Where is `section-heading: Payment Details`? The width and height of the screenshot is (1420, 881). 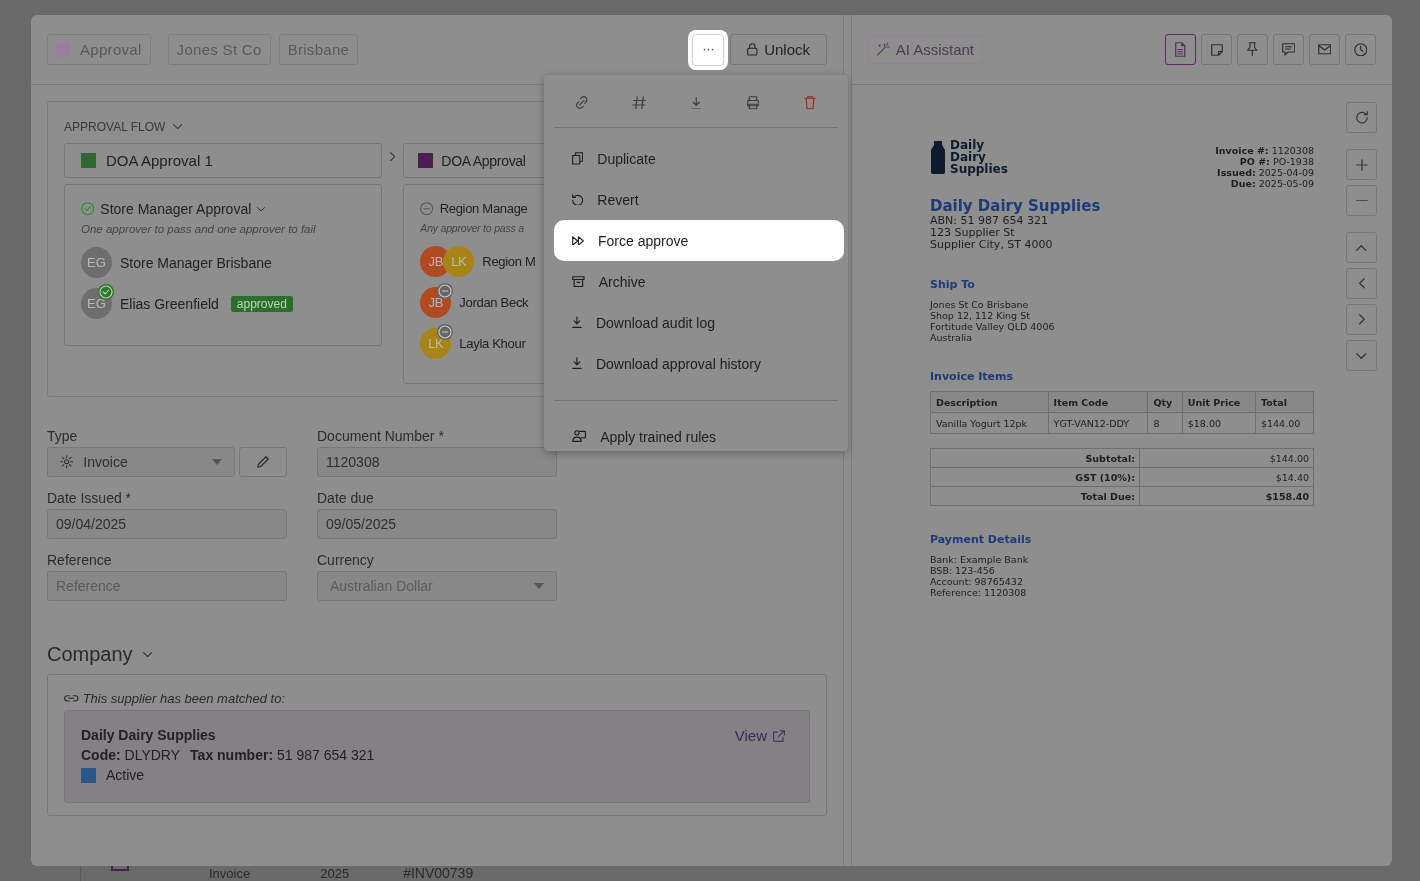 section-heading: Payment Details is located at coordinates (981, 539).